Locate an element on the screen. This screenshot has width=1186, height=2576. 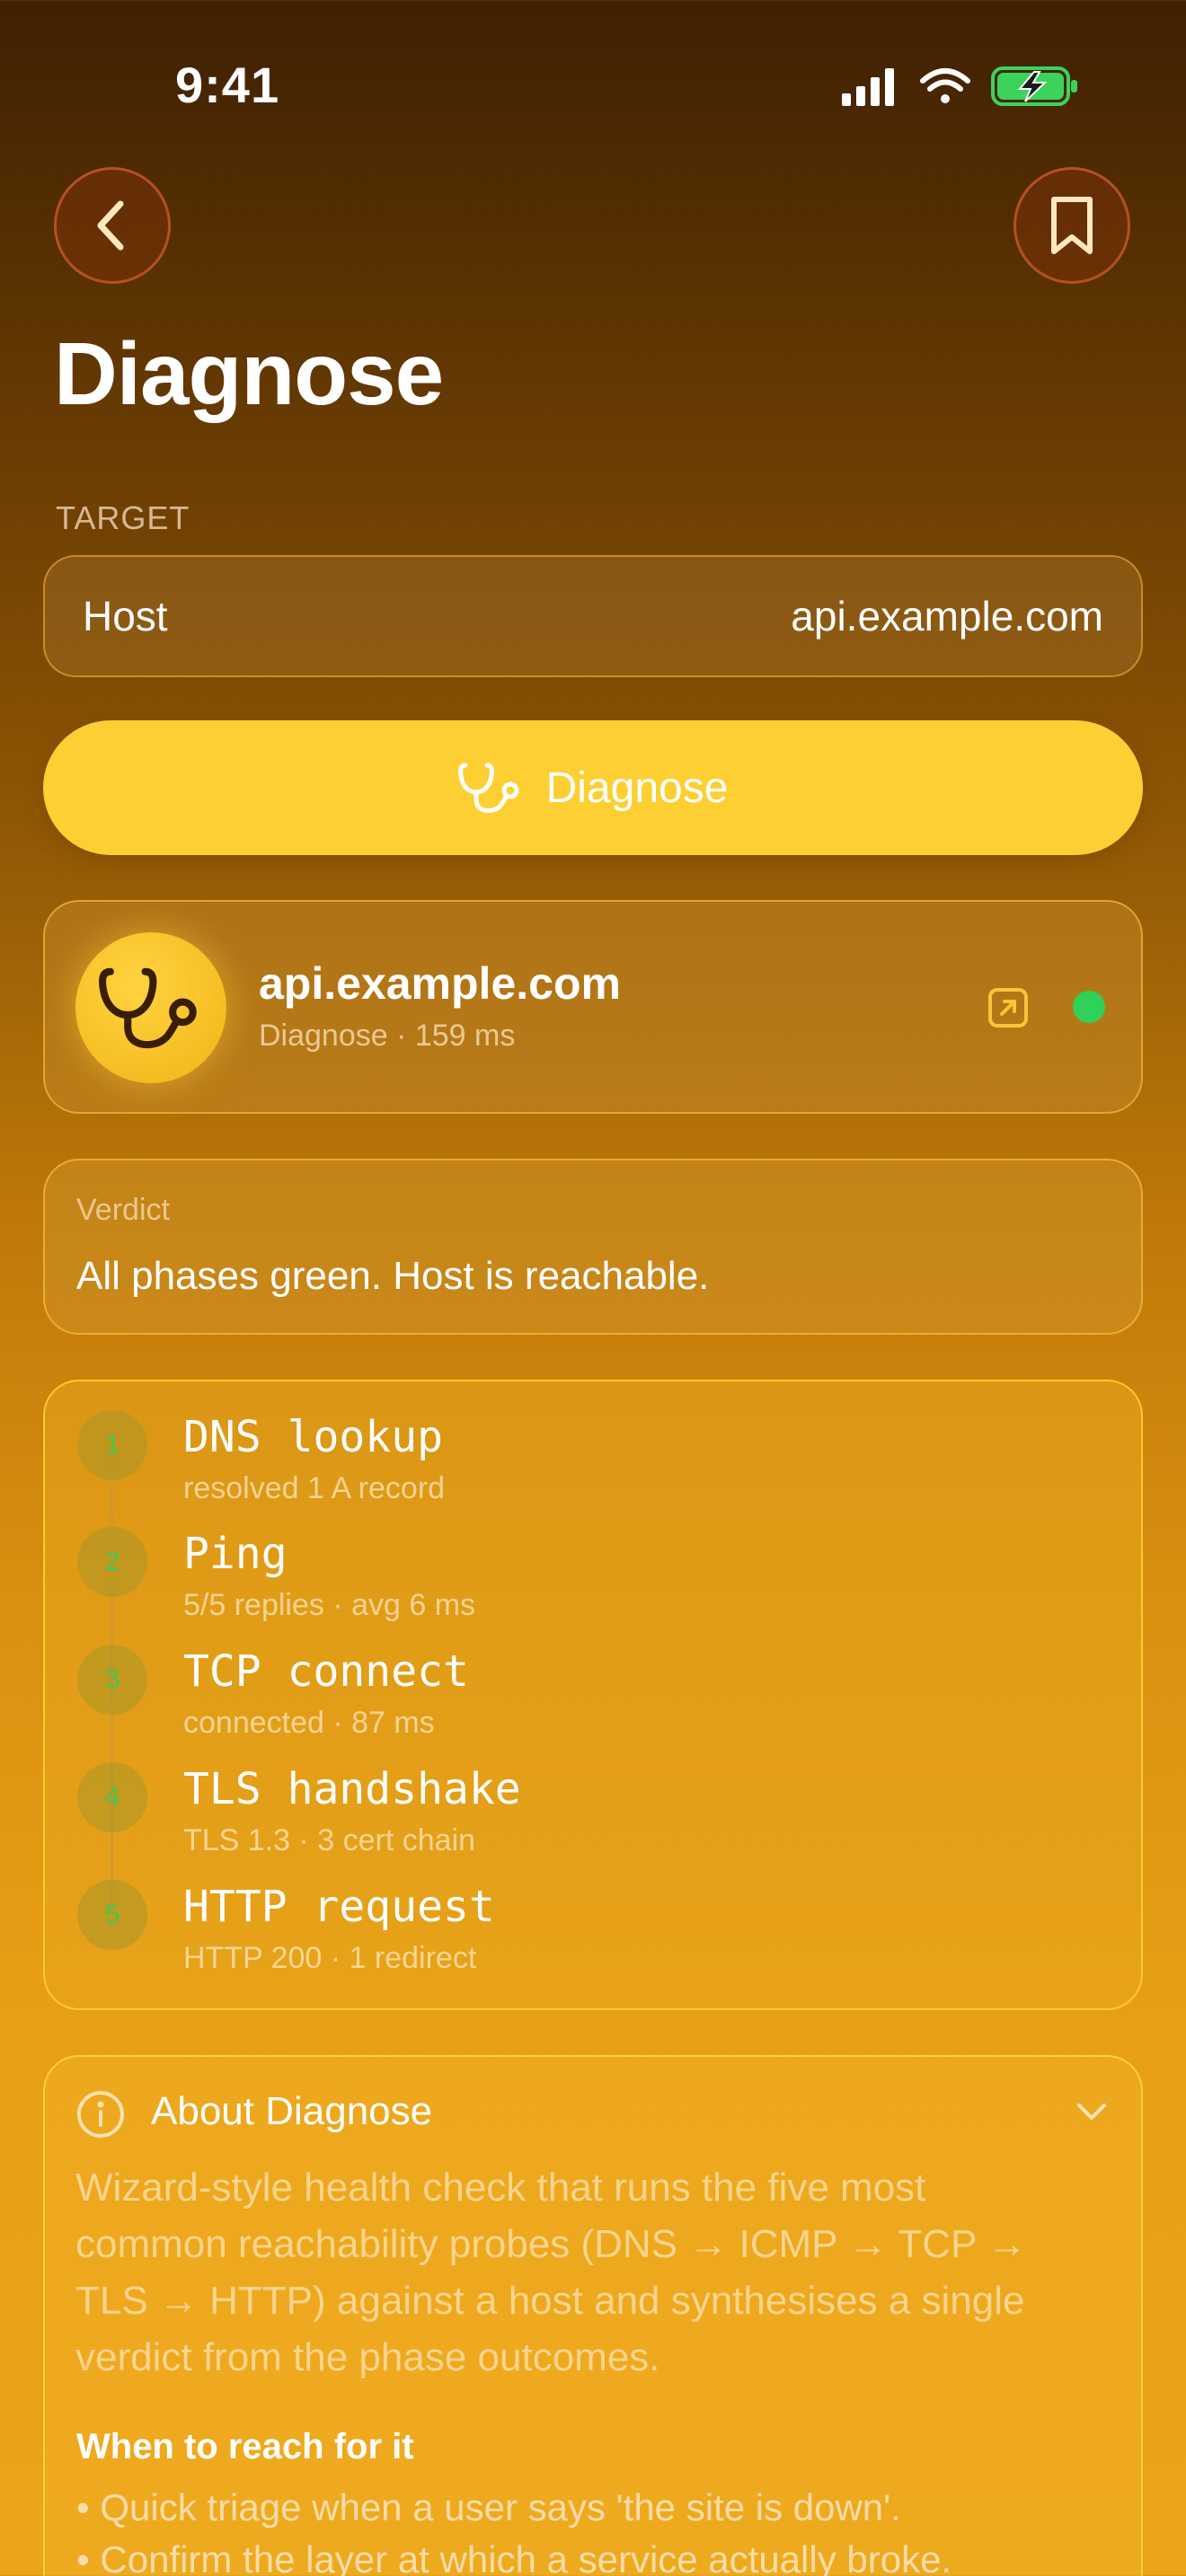
phase-number: 4 is located at coordinates (112, 1797).